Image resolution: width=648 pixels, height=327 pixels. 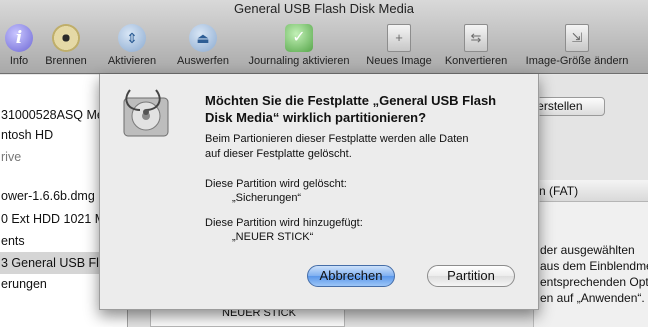 I want to click on journal-icon: ✓, so click(x=299, y=38).